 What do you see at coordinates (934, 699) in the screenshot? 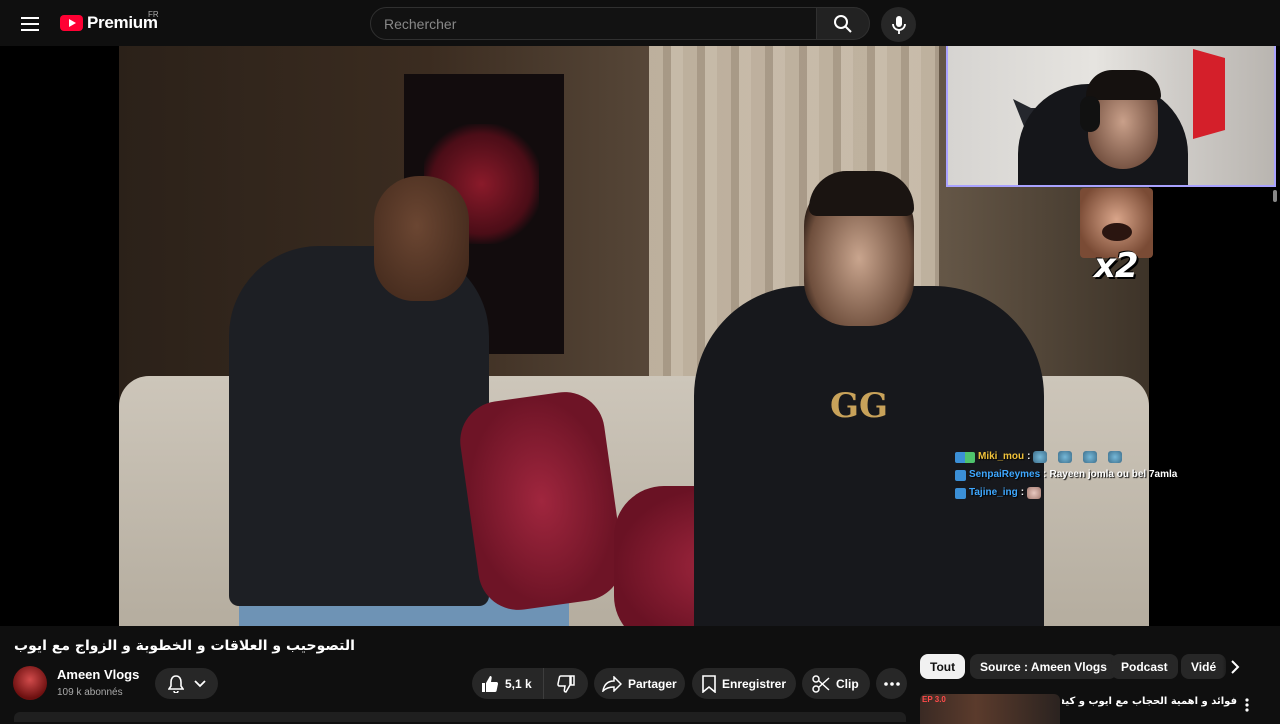
I see `episode-badge: EP 3.0` at bounding box center [934, 699].